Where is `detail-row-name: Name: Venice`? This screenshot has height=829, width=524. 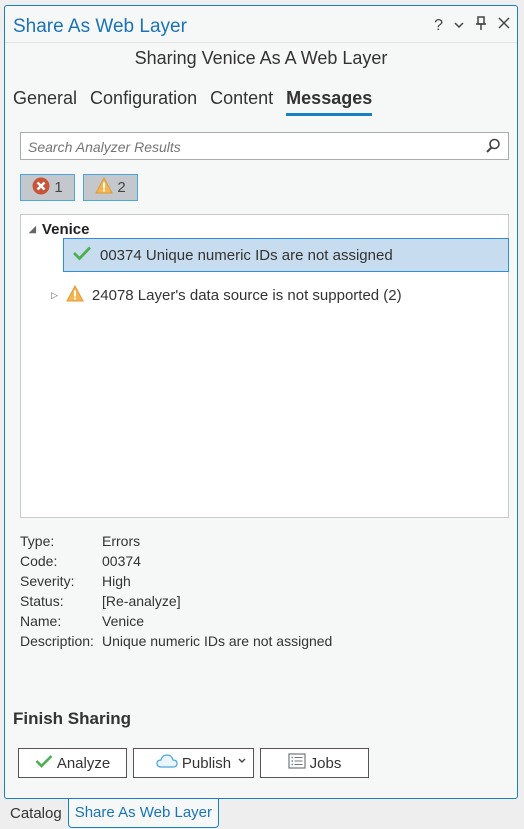
detail-row-name: Name: Venice is located at coordinates (82, 621).